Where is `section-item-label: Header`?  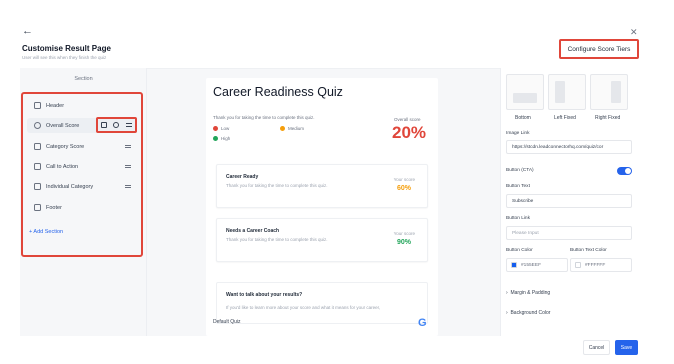 section-item-label: Header is located at coordinates (55, 105).